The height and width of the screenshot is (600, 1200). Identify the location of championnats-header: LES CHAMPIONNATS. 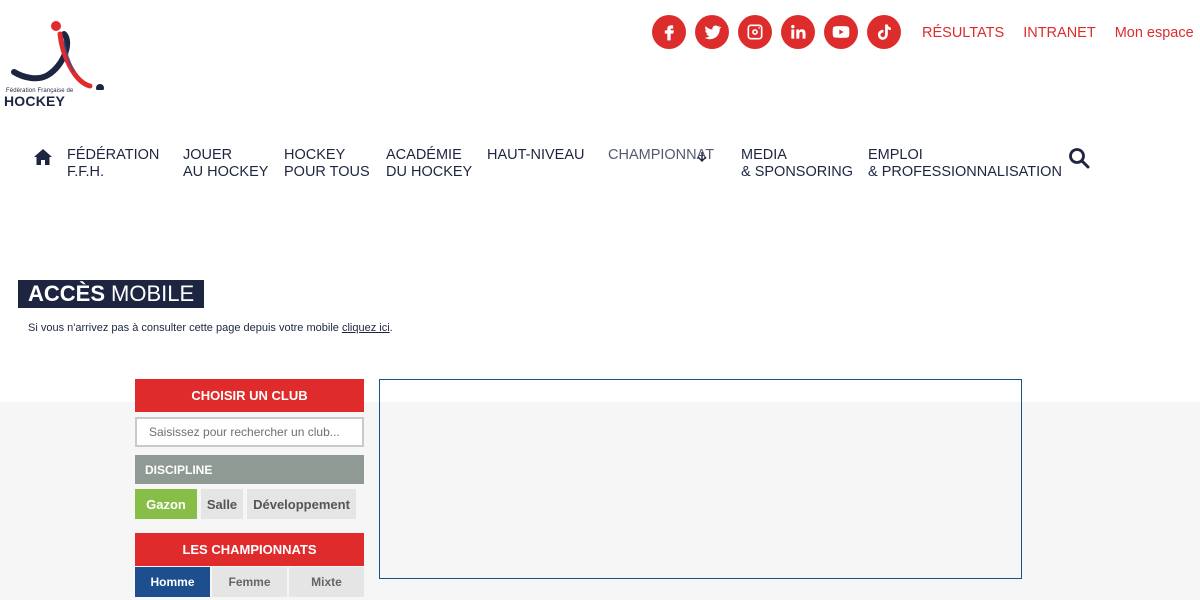
(249, 549).